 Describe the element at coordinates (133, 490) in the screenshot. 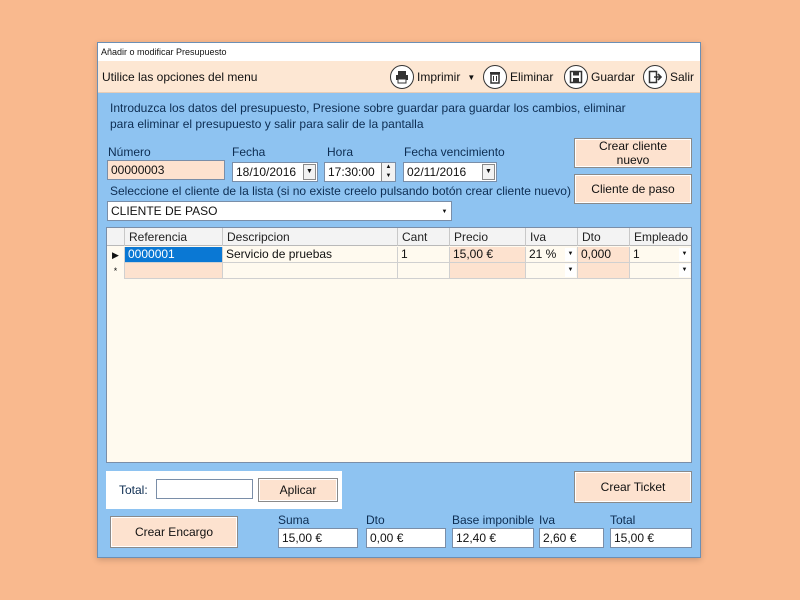

I see `total-input-label: Total:` at that location.